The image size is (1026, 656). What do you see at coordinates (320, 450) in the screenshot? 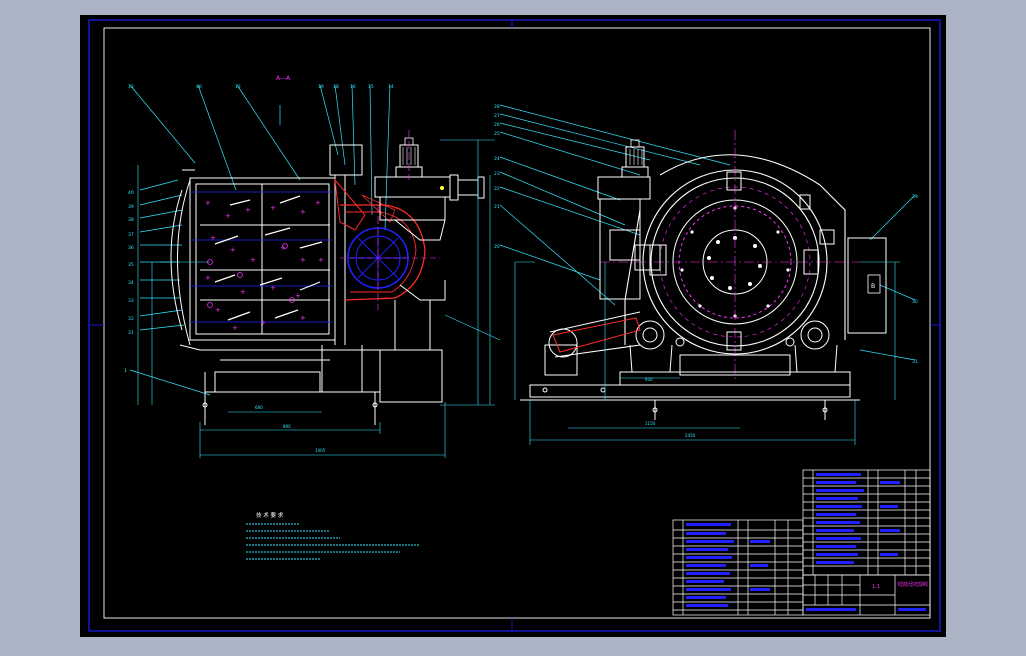
I see `svg-text: 1405` at bounding box center [320, 450].